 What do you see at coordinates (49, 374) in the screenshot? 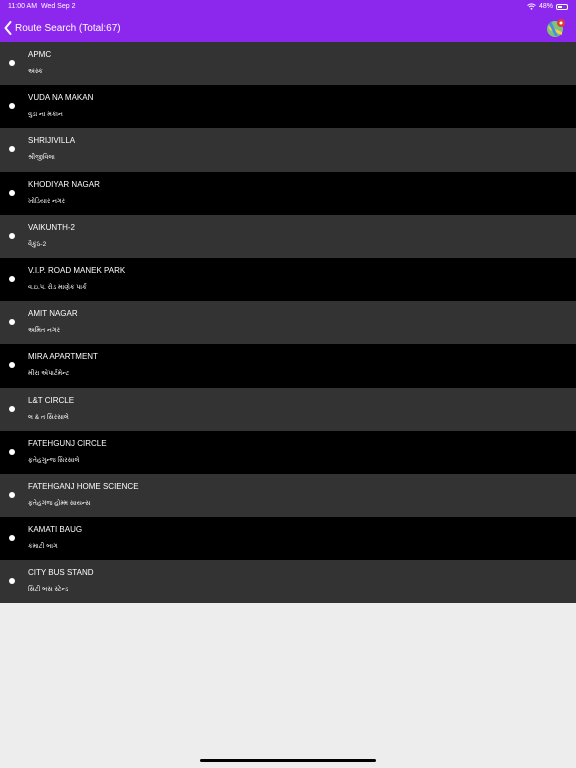
I see `stop-name-local: મીરા એપાર્ટમેન્ટ` at bounding box center [49, 374].